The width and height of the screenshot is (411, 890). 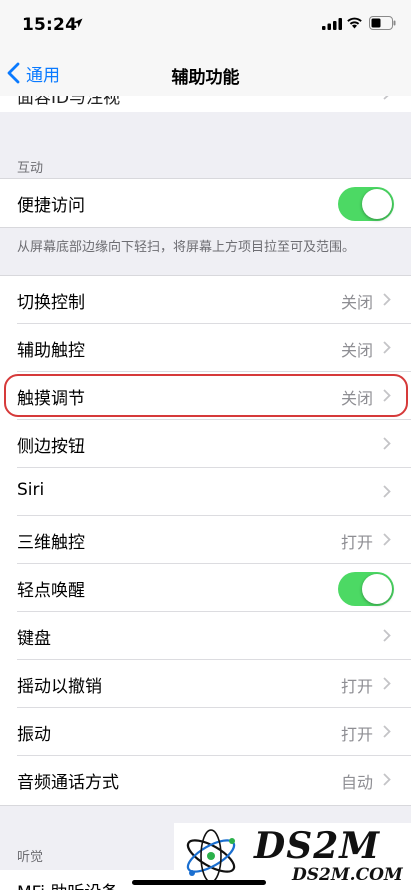 I want to click on reachability-row: 便捷访问, so click(x=205, y=203).